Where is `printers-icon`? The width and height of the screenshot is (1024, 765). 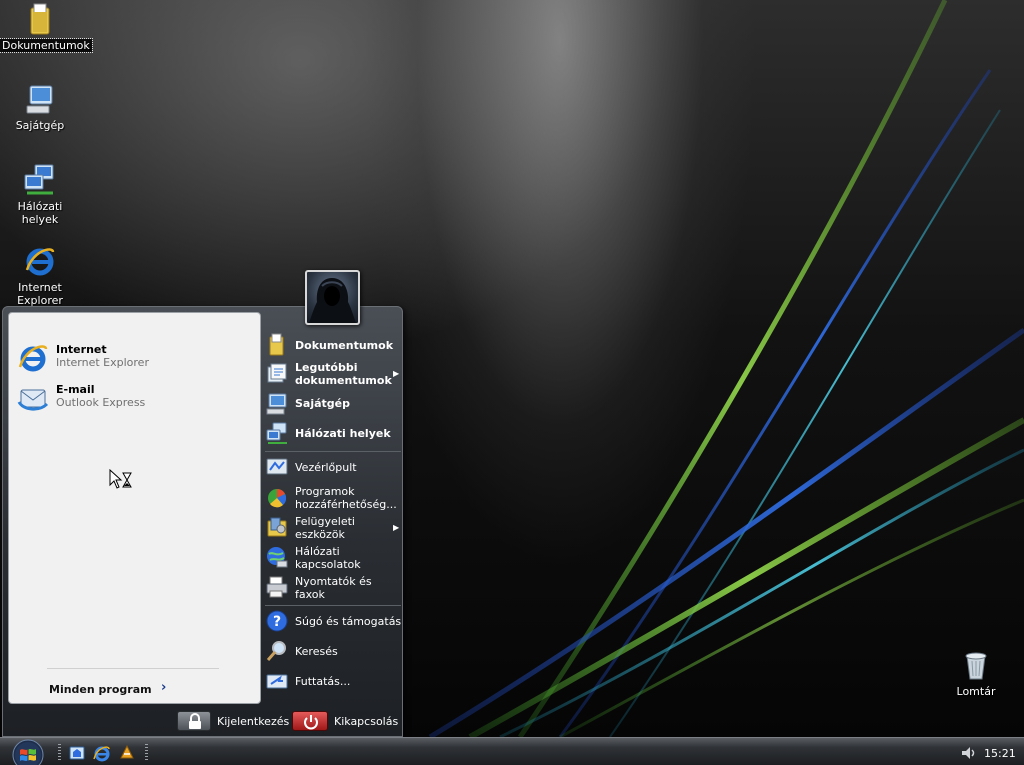 printers-icon is located at coordinates (277, 587).